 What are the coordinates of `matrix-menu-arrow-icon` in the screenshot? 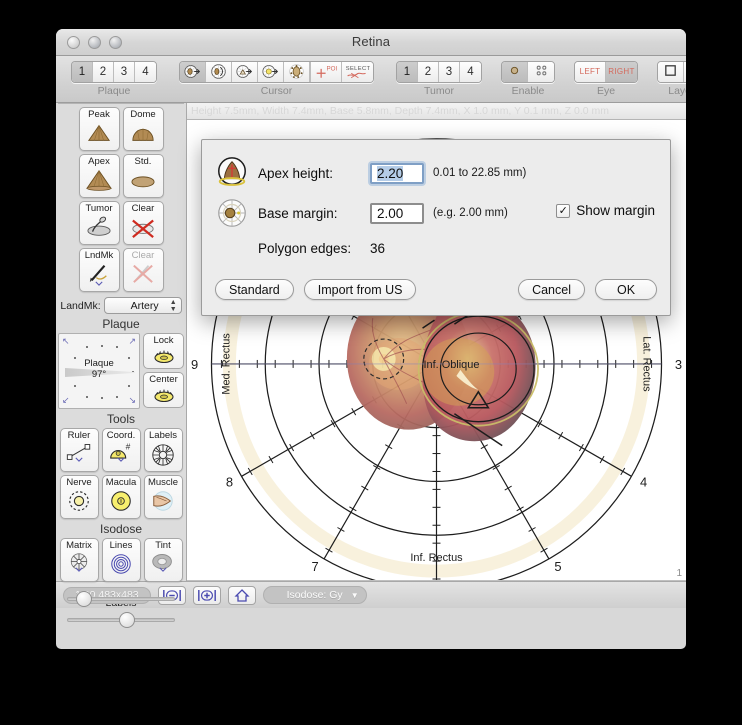 It's located at (79, 569).